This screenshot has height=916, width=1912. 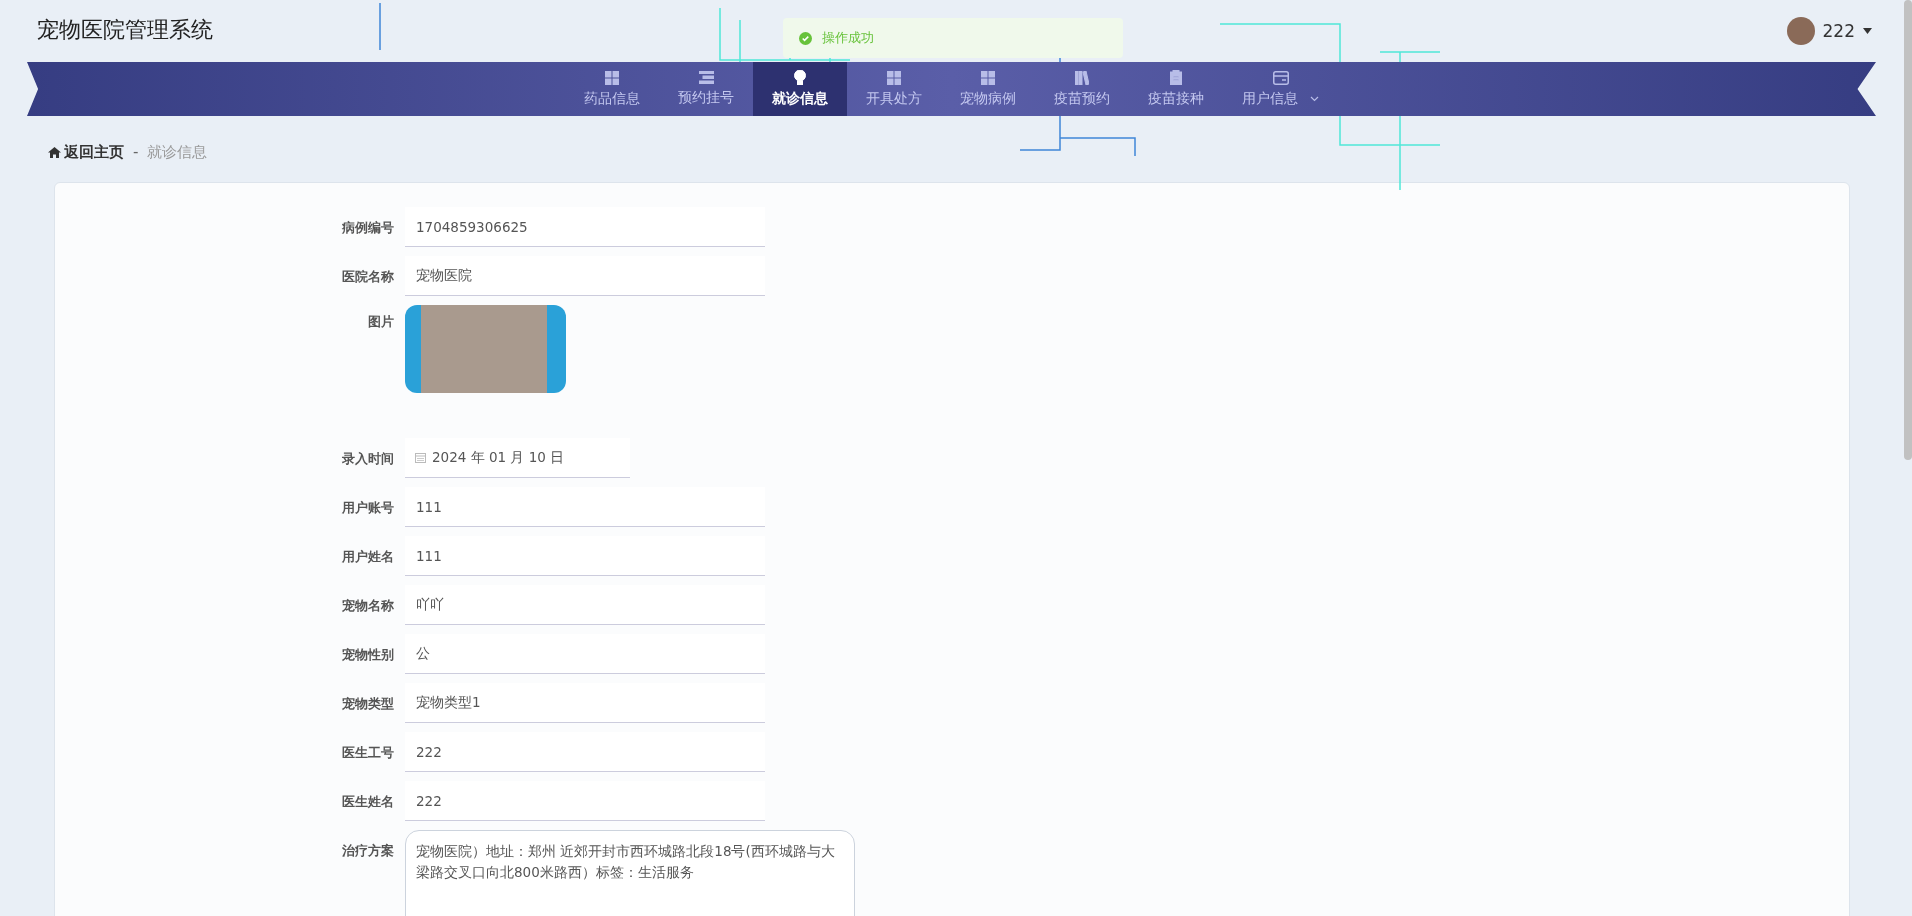 What do you see at coordinates (848, 38) in the screenshot?
I see `toast-message: 操作成功` at bounding box center [848, 38].